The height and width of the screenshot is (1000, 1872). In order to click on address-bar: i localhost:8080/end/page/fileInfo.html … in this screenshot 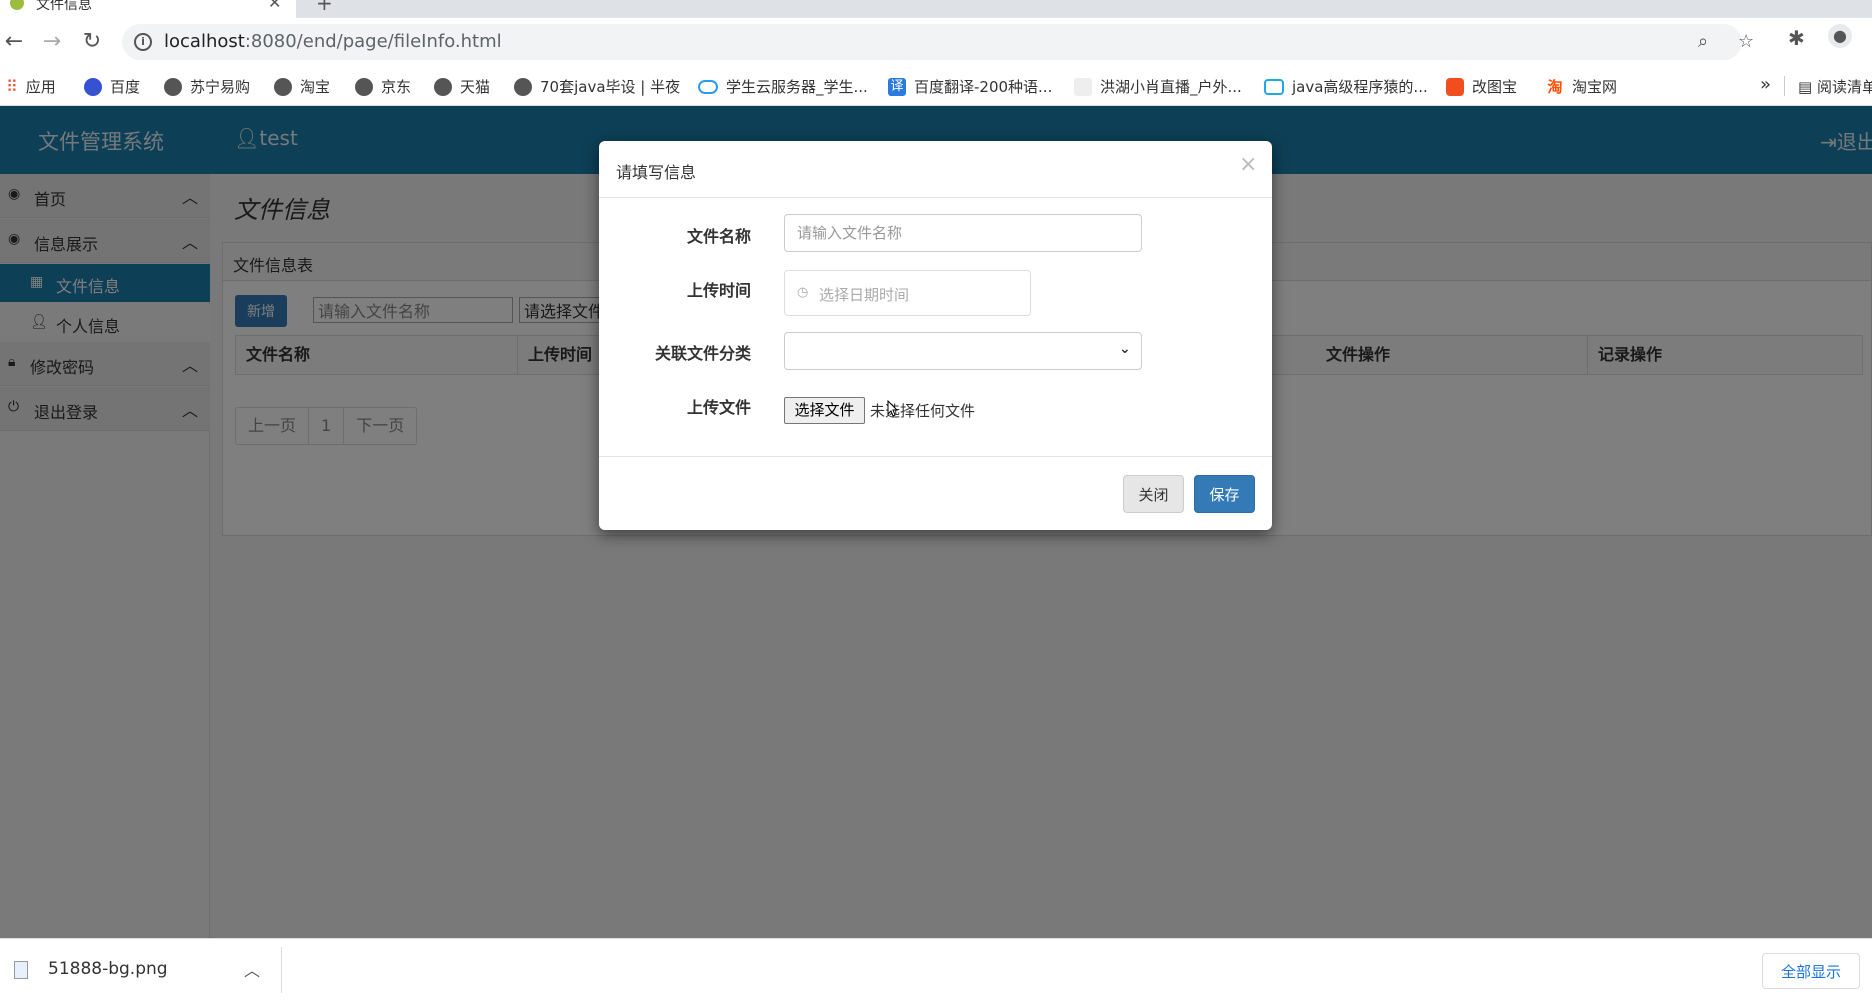, I will do `click(938, 42)`.